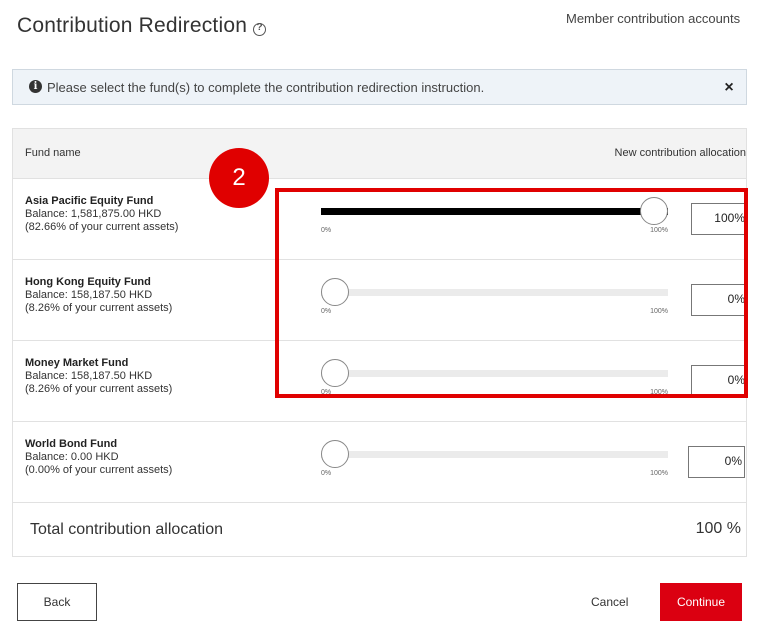  I want to click on info-icon: i, so click(35, 86).